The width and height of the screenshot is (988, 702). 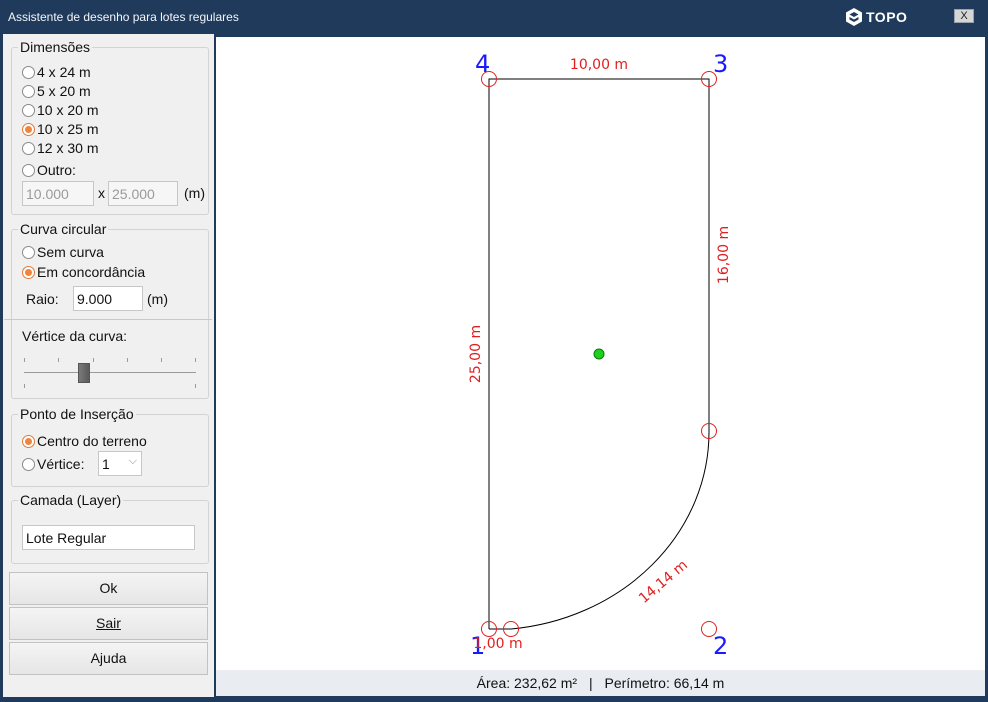 I want to click on ok-button: Ok, so click(x=108, y=588).